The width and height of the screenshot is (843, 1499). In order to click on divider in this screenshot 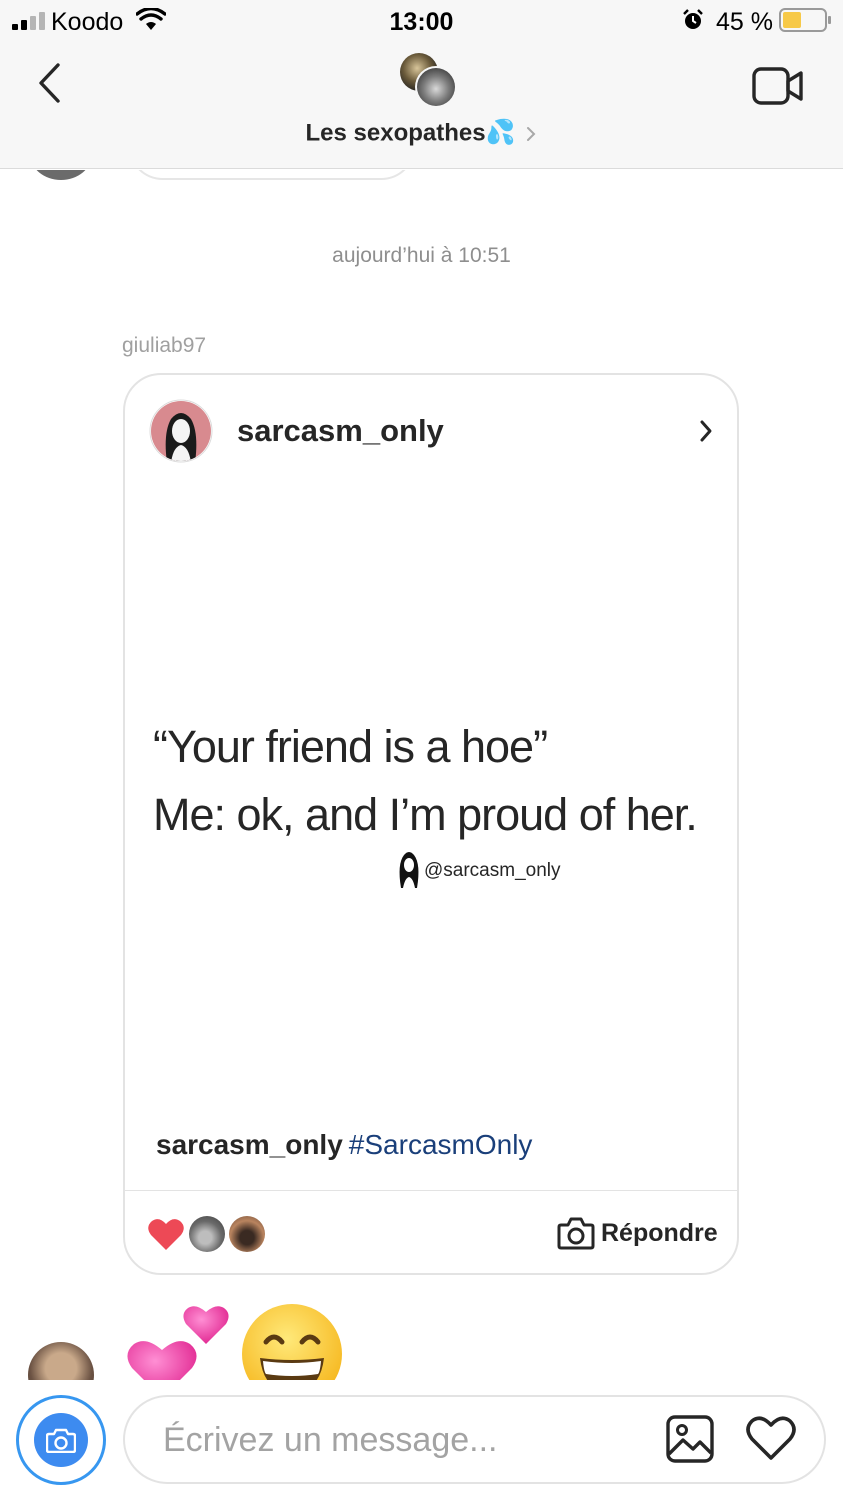, I will do `click(431, 1190)`.